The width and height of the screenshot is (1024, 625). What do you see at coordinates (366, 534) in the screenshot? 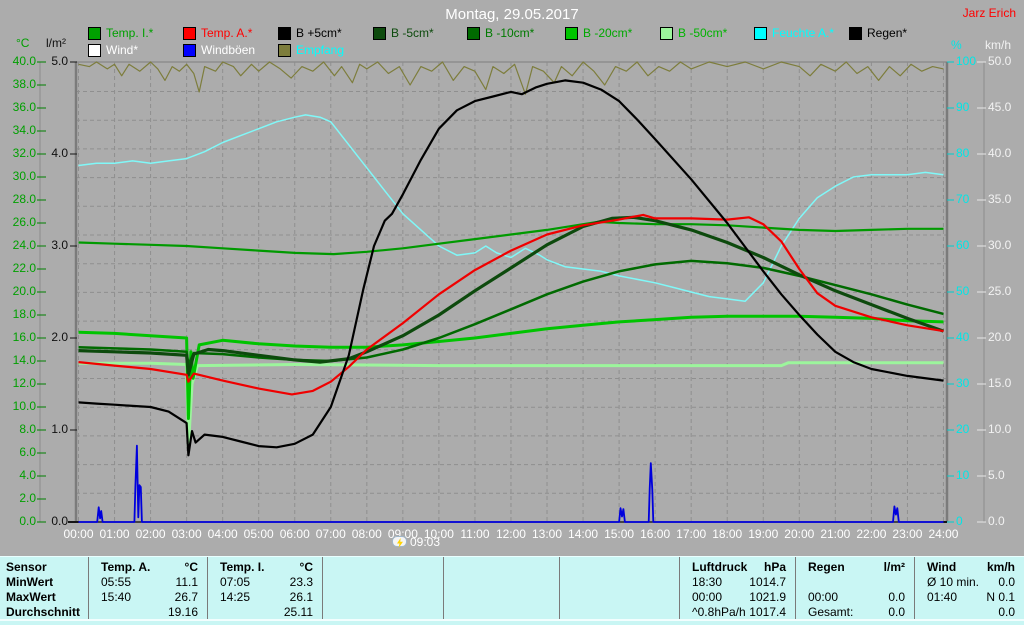
I see `time-tick-label: 08:00` at bounding box center [366, 534].